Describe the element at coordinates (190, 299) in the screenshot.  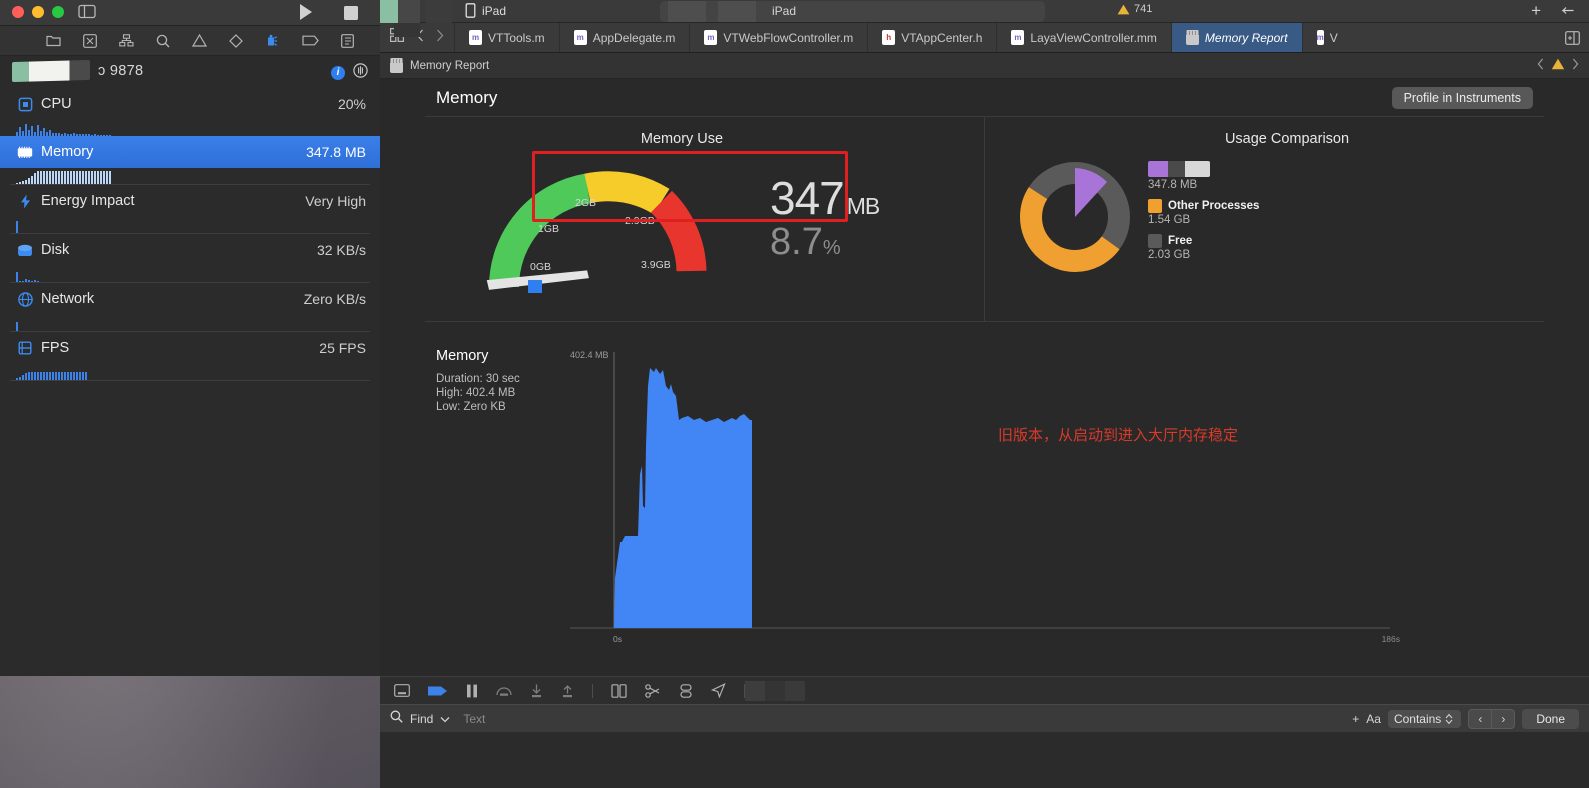
I see `gauge-row-network: Network Zero KB/s` at that location.